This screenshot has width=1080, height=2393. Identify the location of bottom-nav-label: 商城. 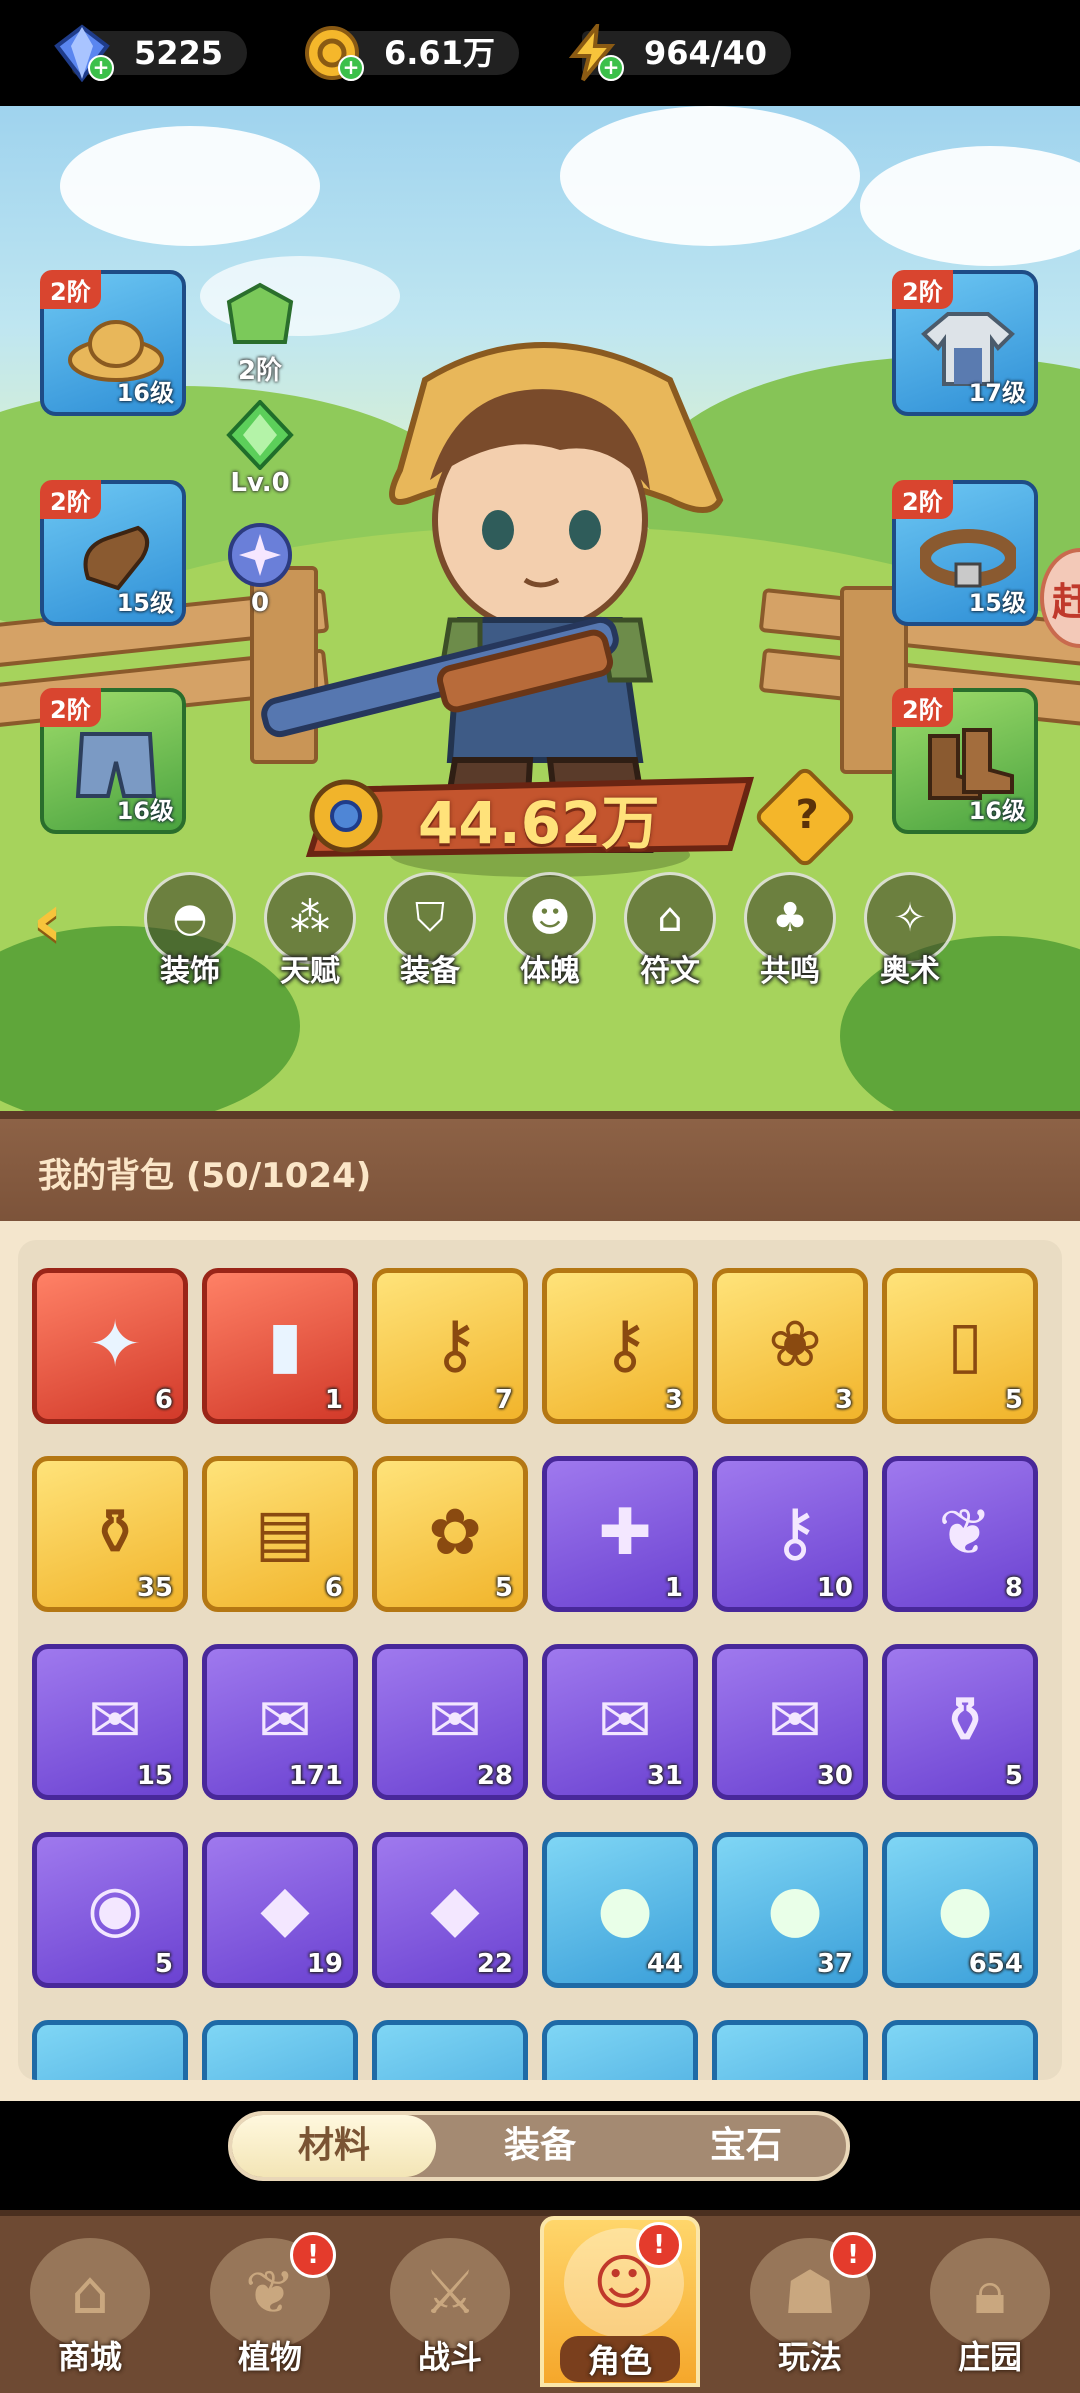
(89, 2357).